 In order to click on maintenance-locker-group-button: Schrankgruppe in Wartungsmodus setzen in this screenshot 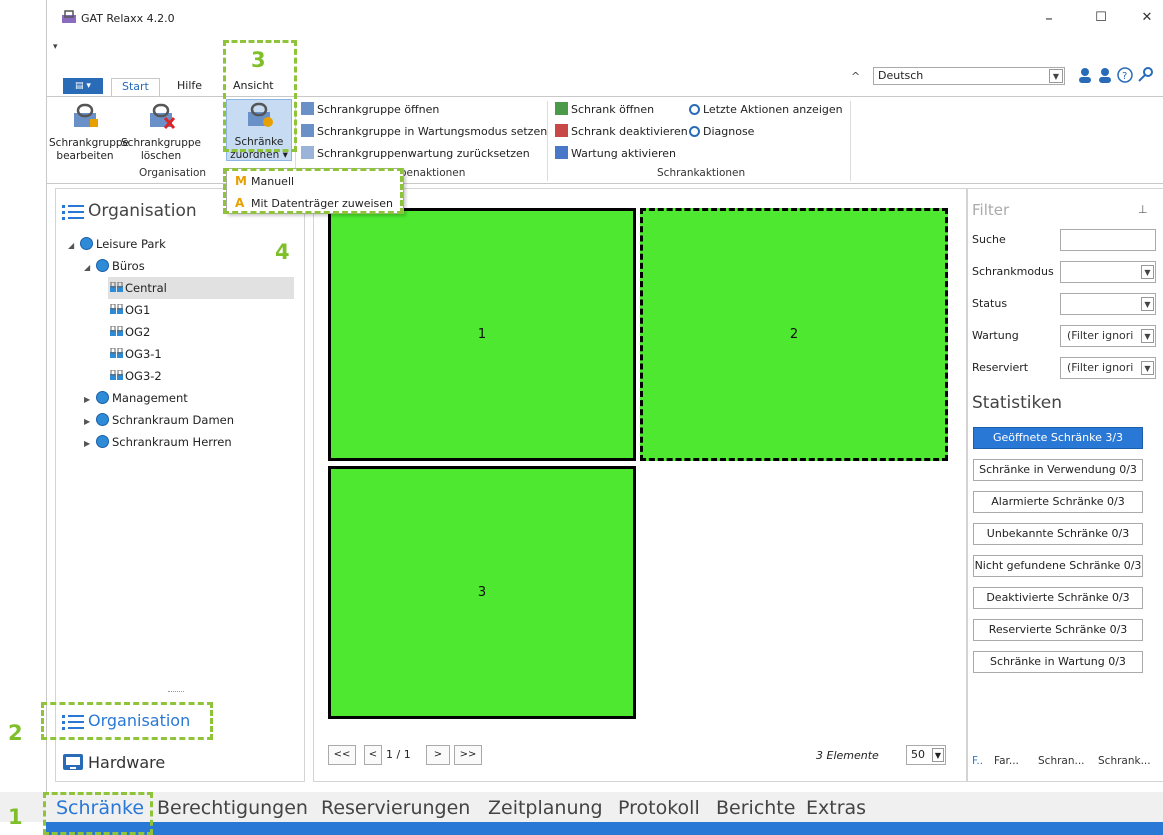, I will do `click(424, 132)`.